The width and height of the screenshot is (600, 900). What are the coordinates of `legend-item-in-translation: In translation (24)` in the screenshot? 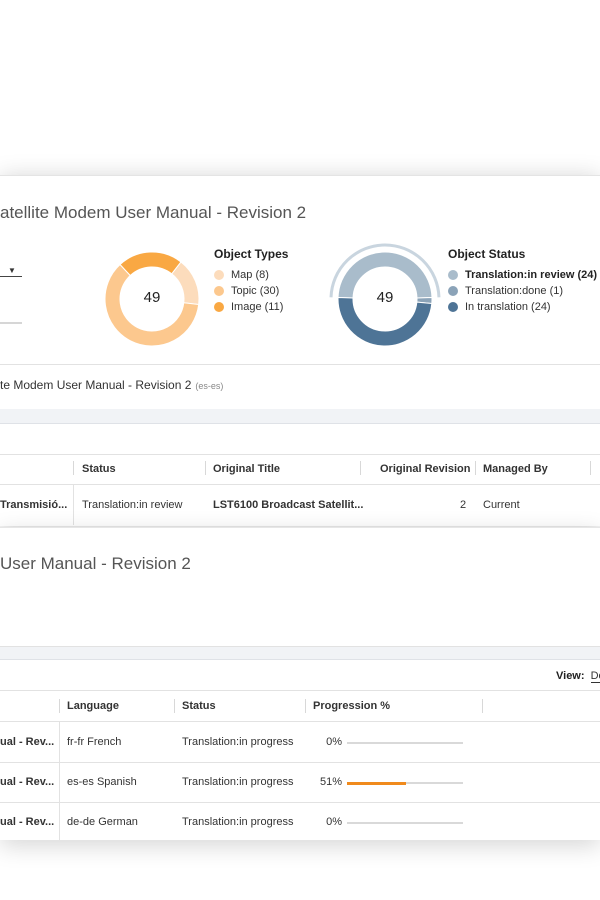 It's located at (522, 307).